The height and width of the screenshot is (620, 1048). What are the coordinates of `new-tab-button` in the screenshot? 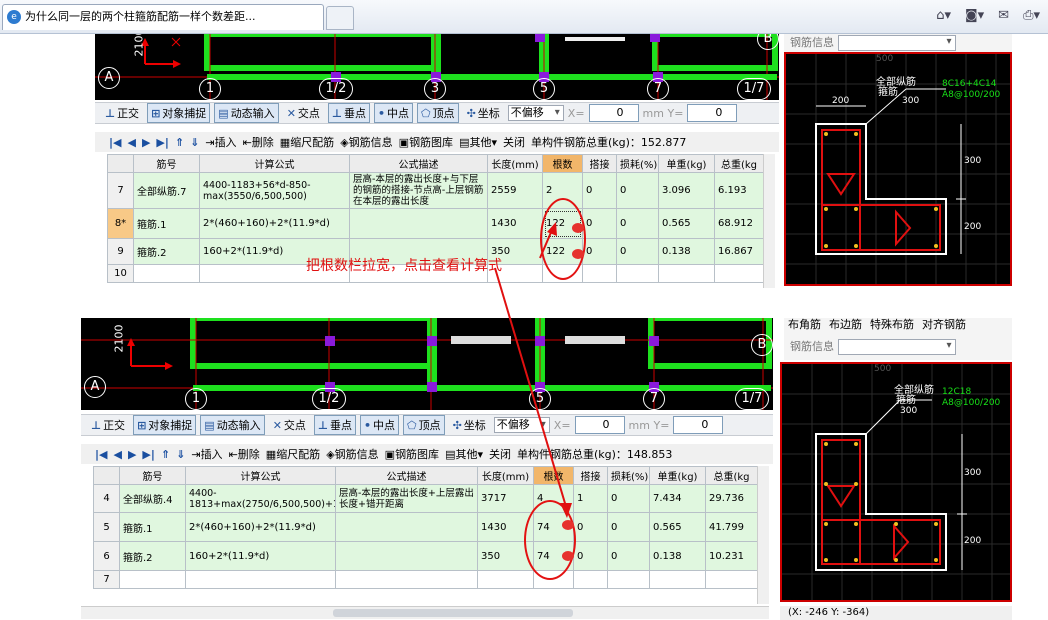 It's located at (340, 18).